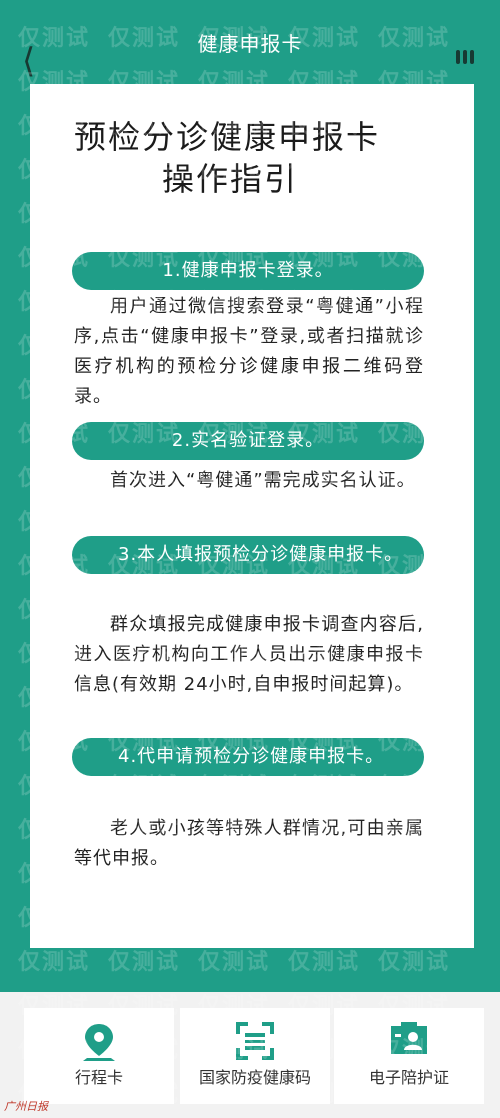  I want to click on tab-label: 国家防疫健康码, so click(254, 1077).